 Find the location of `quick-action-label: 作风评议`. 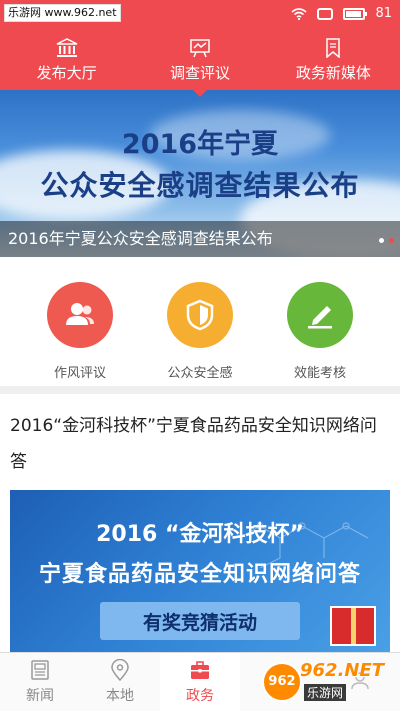

quick-action-label: 作风评议 is located at coordinates (79, 373).